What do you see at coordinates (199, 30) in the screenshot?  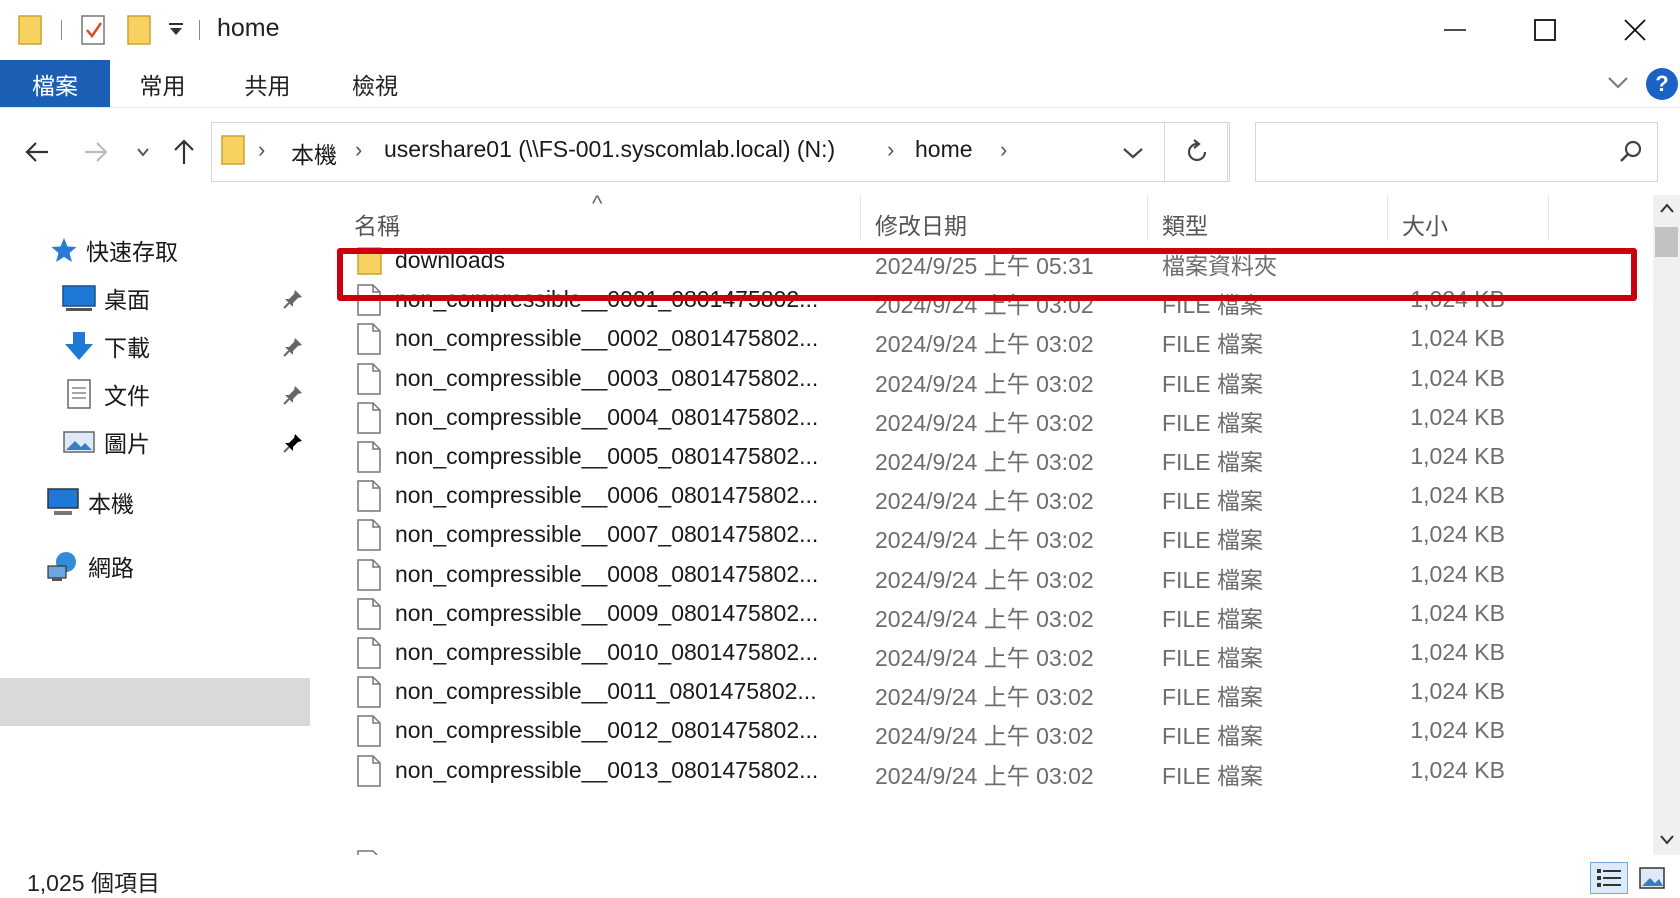 I see `toolbar-separator` at bounding box center [199, 30].